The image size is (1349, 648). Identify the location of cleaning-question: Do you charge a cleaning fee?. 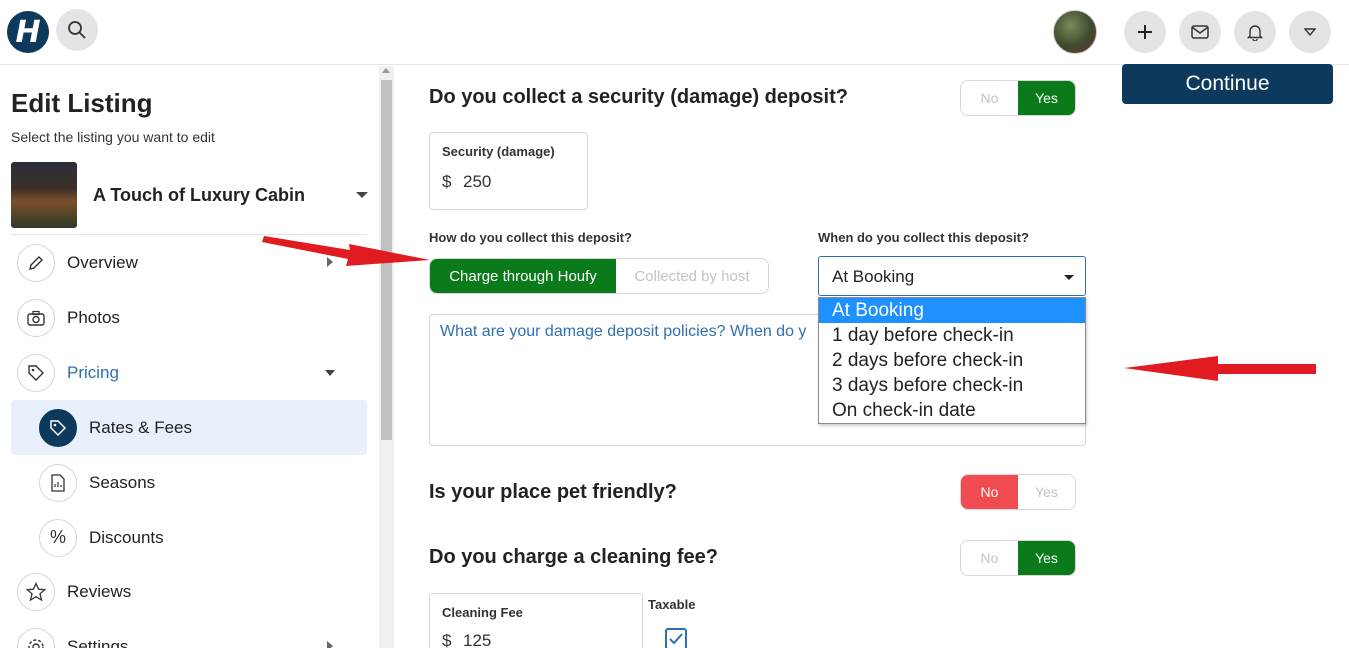
(573, 557).